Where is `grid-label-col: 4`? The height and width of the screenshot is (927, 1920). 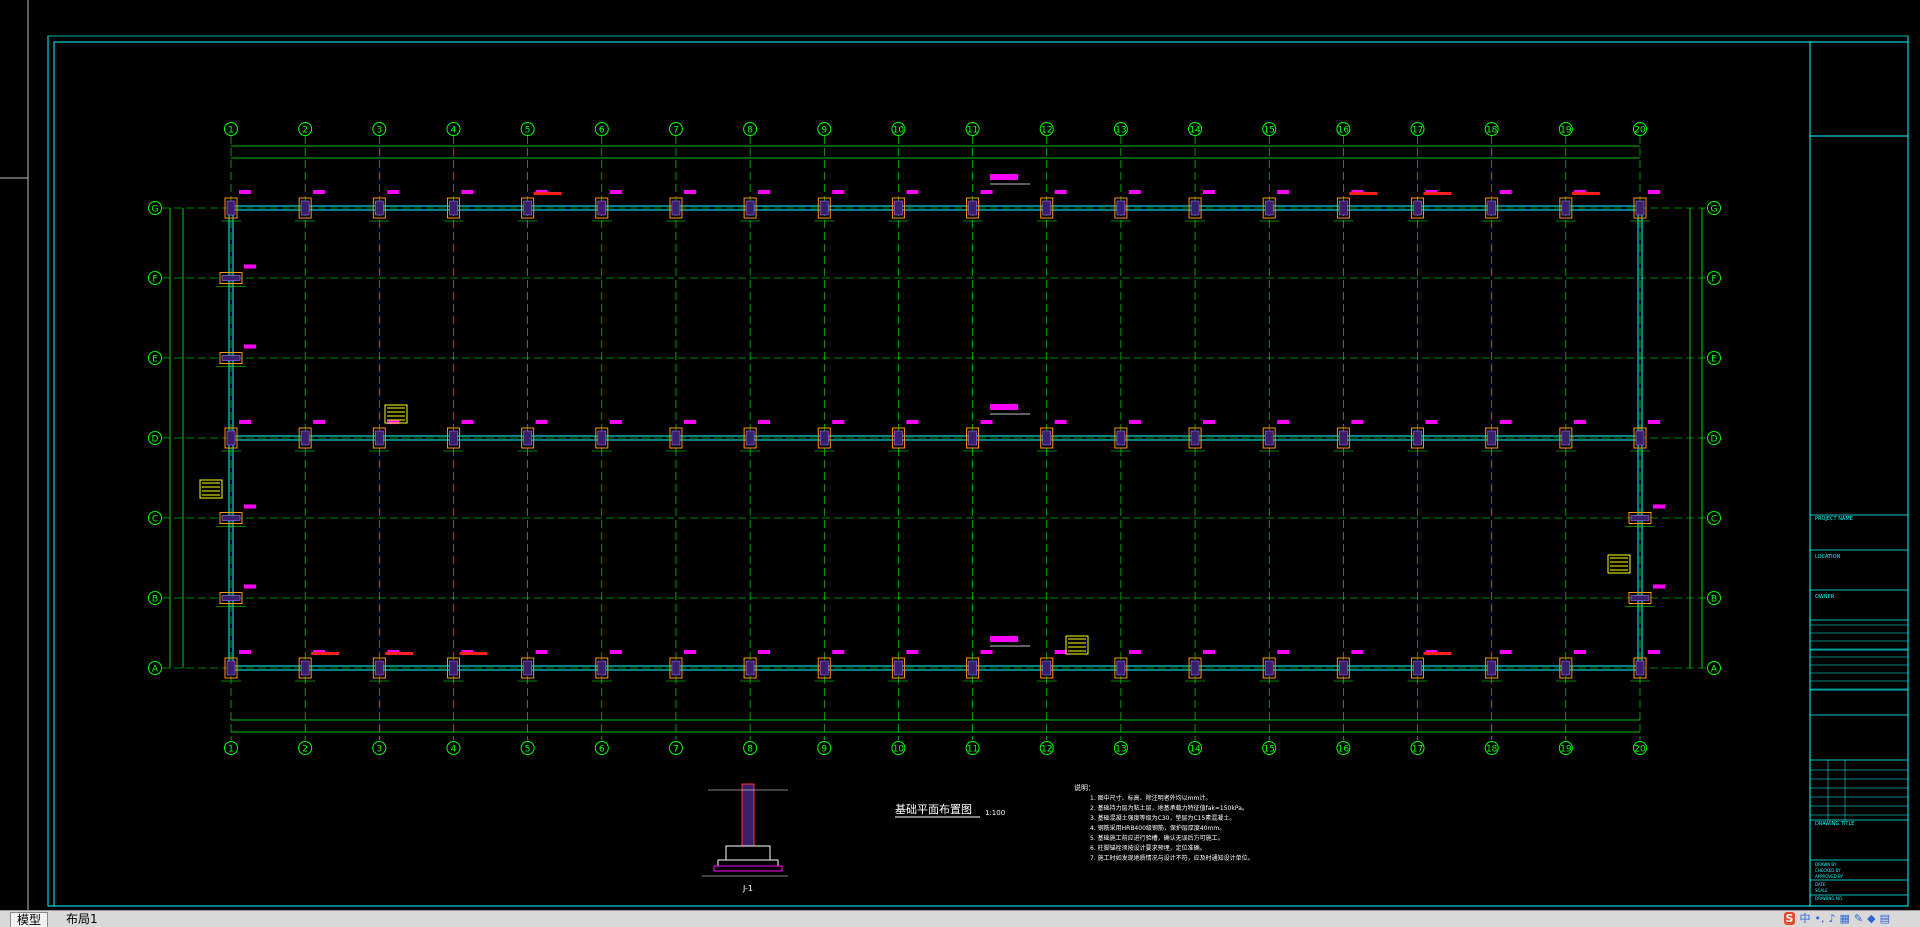 grid-label-col: 4 is located at coordinates (454, 131).